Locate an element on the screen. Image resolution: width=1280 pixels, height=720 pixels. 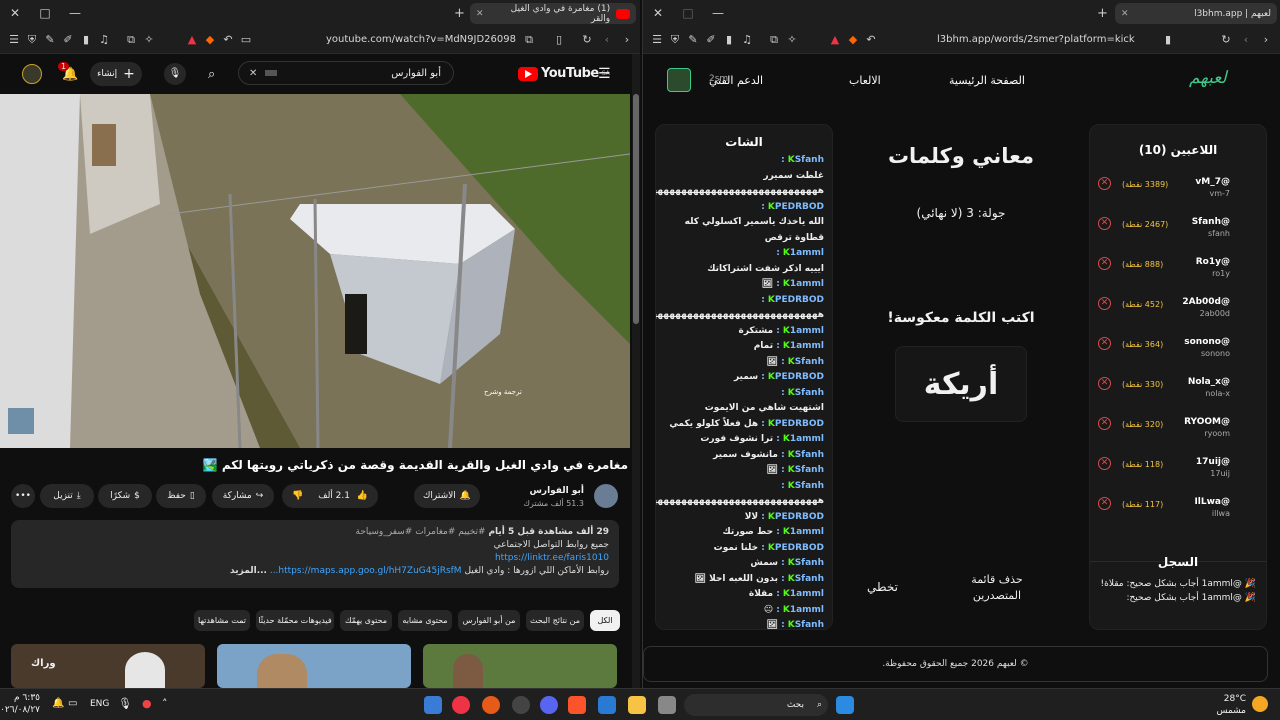
chip-channel: من أبو الفوارس is located at coordinates (489, 620).